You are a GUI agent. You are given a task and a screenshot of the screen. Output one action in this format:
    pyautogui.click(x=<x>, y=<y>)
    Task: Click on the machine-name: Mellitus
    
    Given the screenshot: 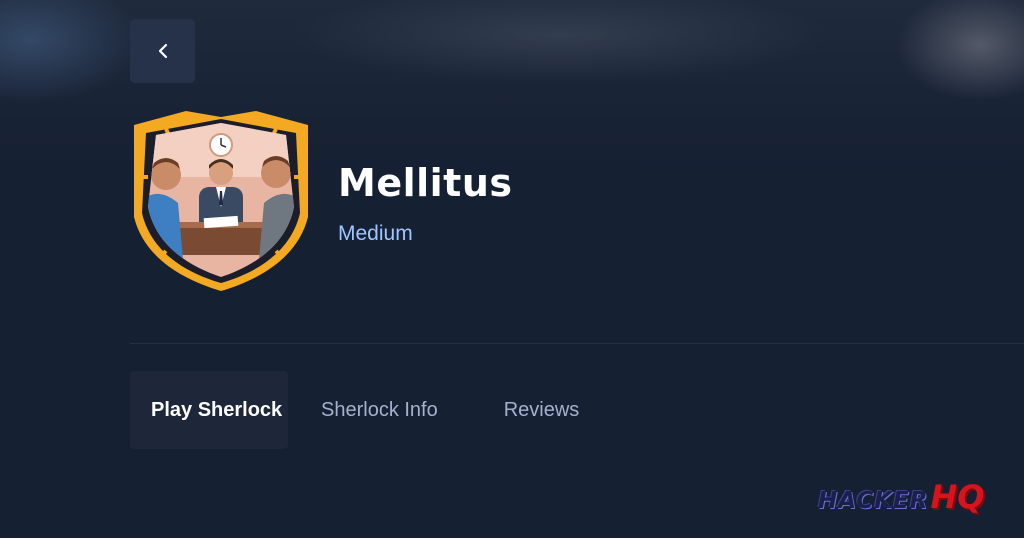 What is the action you would take?
    pyautogui.click(x=425, y=183)
    